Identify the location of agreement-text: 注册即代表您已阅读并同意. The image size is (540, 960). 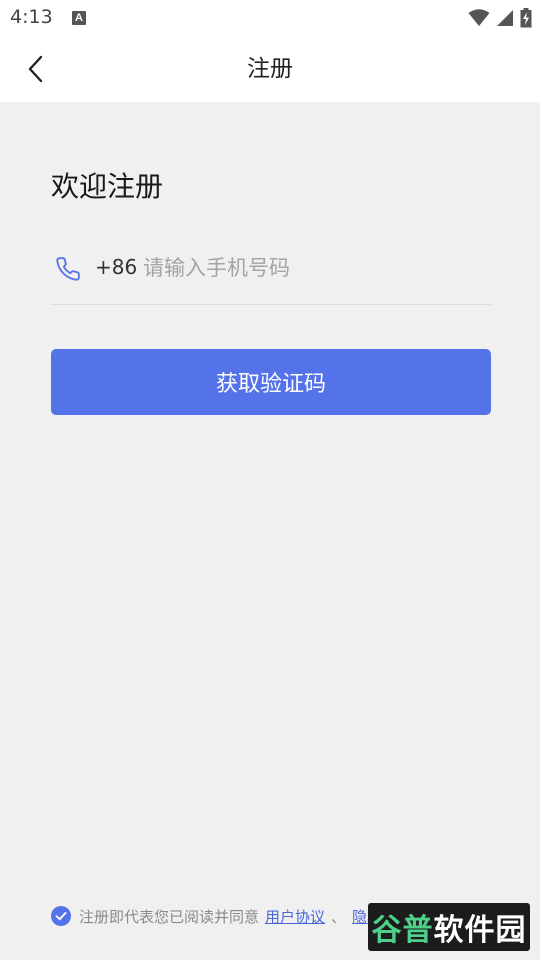
(169, 916).